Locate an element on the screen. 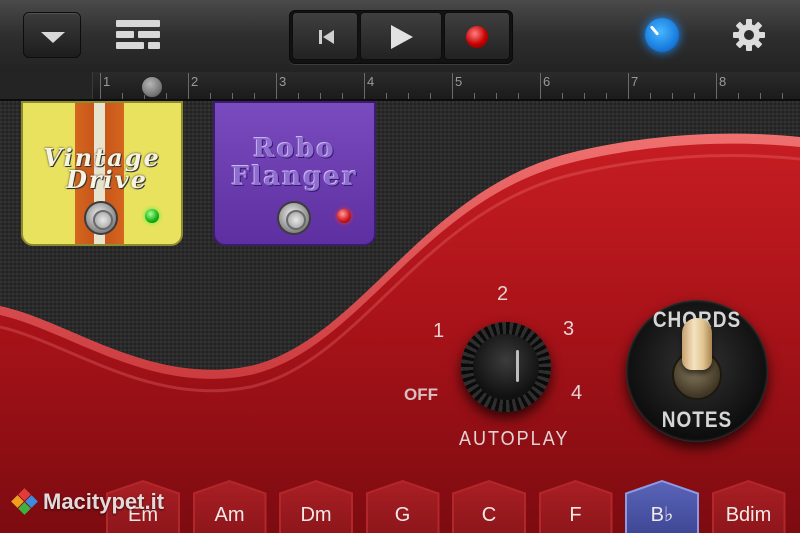 This screenshot has width=800, height=533. chord-label: G is located at coordinates (402, 515).